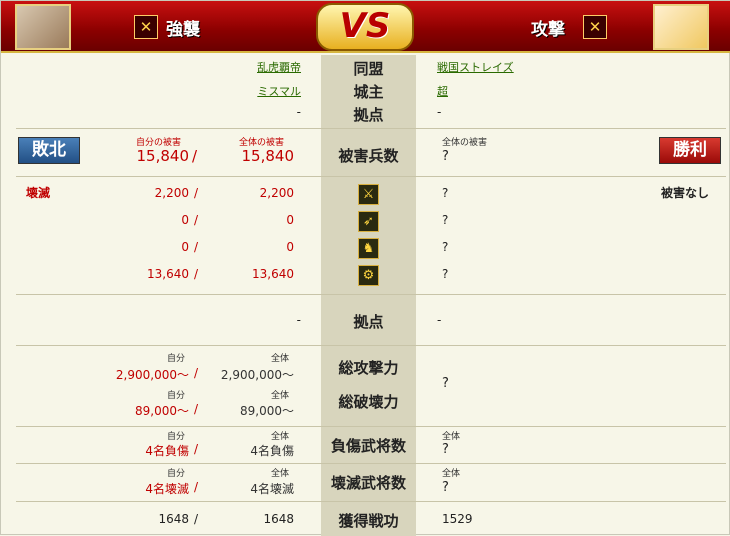 This screenshot has height=536, width=730. What do you see at coordinates (439, 112) in the screenshot?
I see `right-base-value: -` at bounding box center [439, 112].